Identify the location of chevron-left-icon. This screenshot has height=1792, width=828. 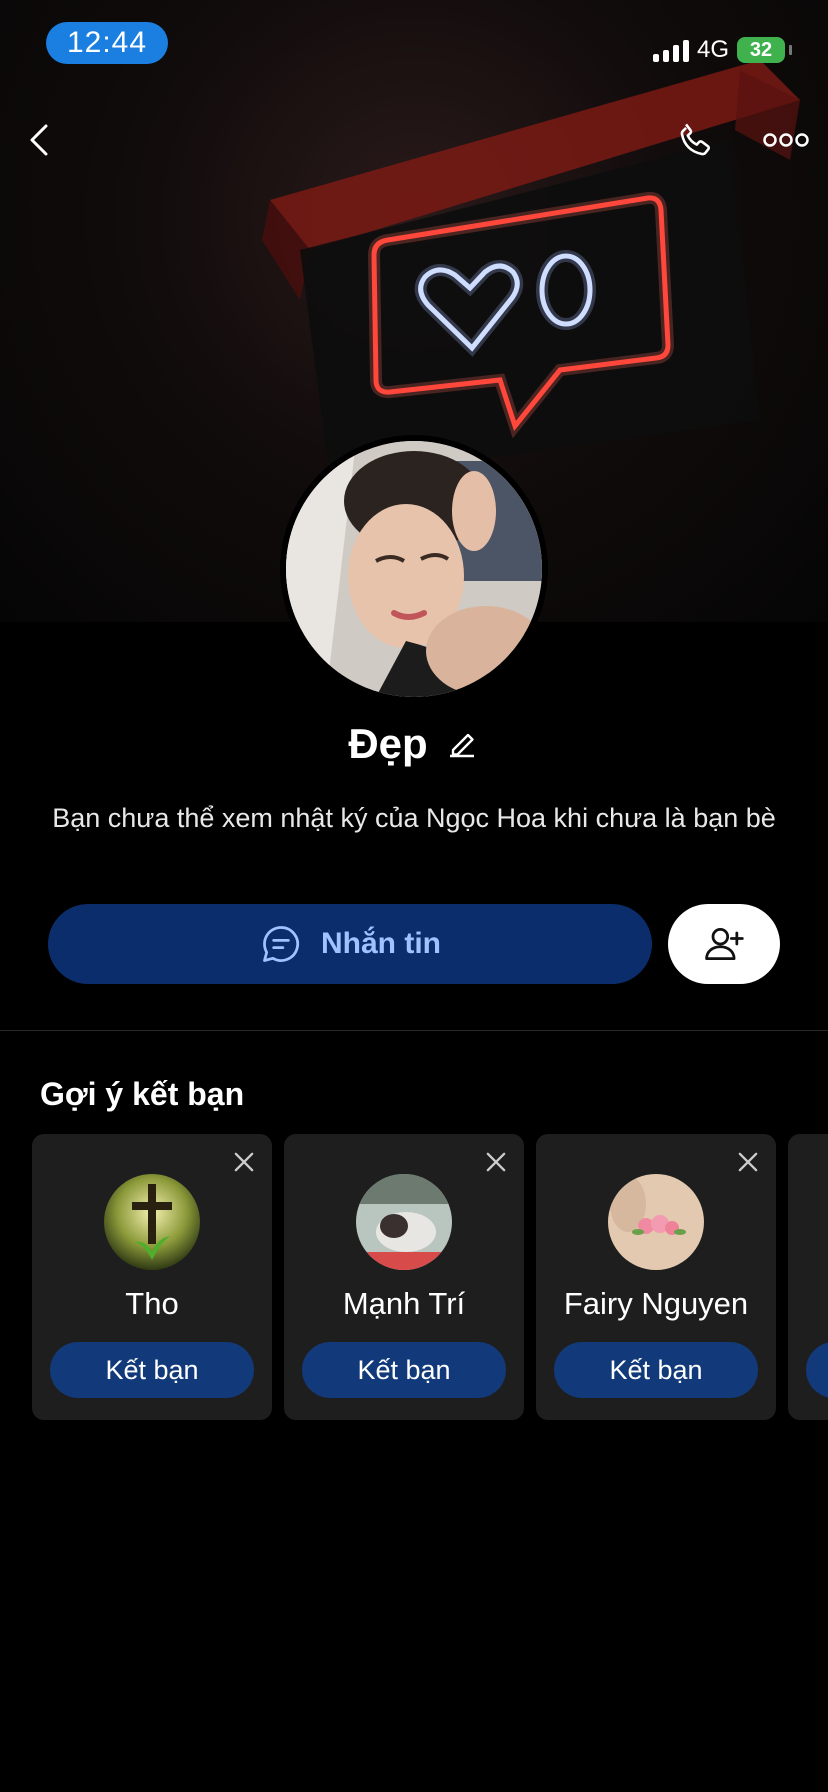
(39, 140).